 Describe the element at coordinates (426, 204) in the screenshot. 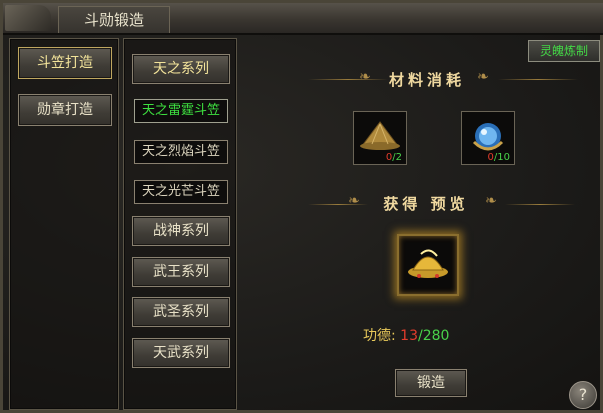

I see `preview-title: 获得 预览` at that location.